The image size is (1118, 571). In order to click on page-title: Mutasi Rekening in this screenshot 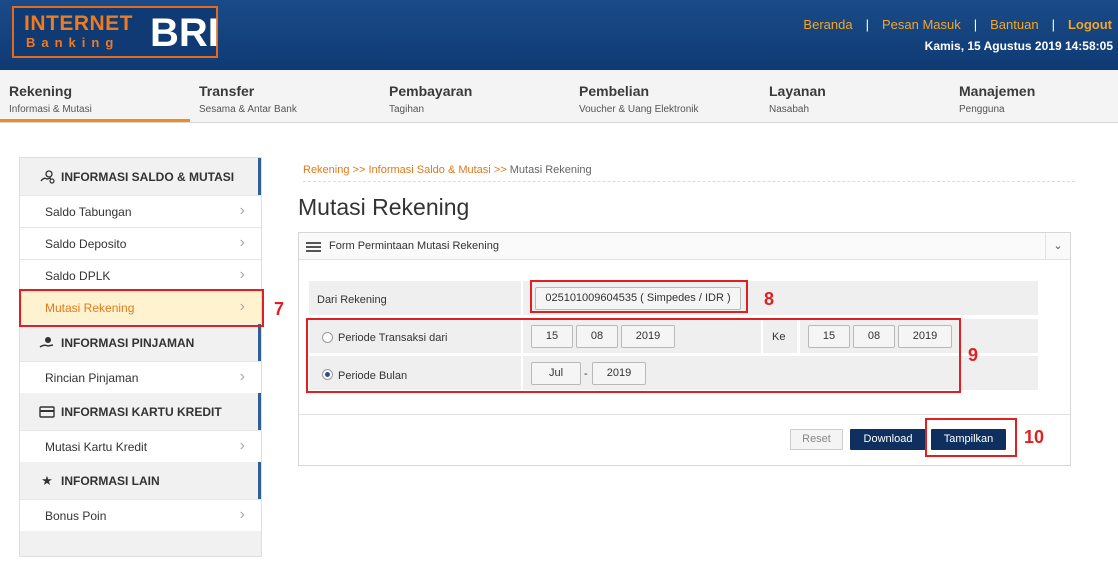, I will do `click(384, 207)`.